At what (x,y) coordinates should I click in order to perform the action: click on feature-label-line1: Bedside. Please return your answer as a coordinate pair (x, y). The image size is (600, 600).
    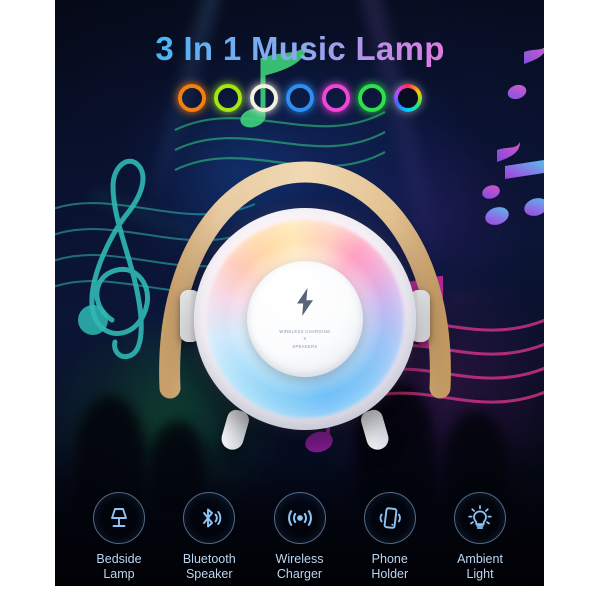
    Looking at the image, I should click on (119, 559).